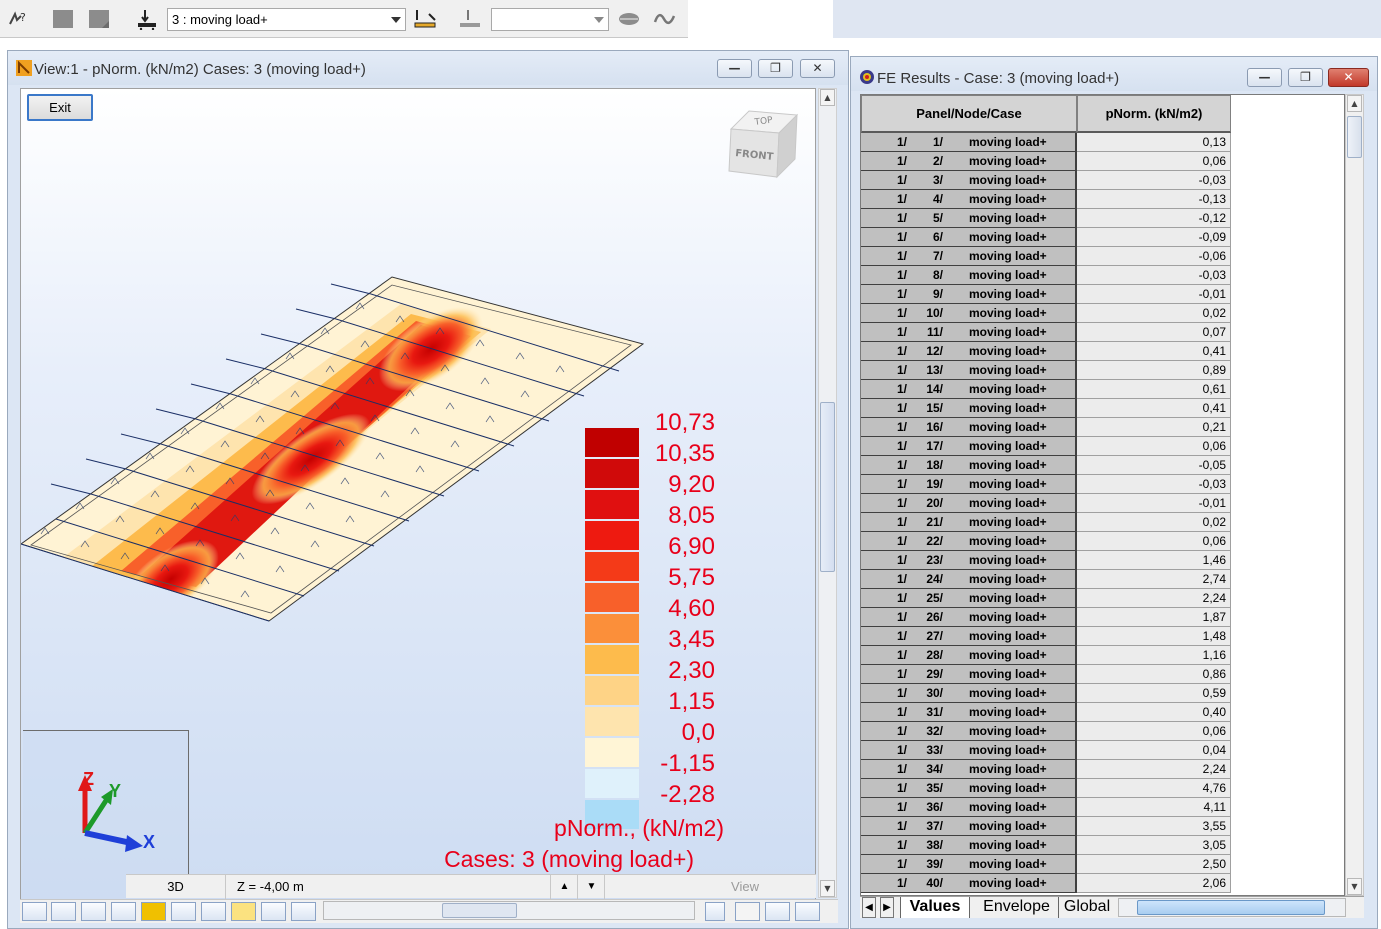 The height and width of the screenshot is (929, 1381). Describe the element at coordinates (1154, 351) in the screenshot. I see `value-cell: 0,41` at that location.